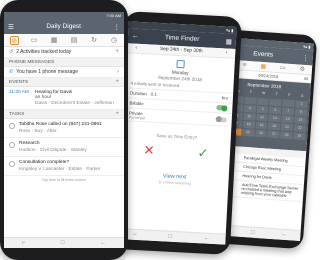 This screenshot has height=260, width=320. I want to click on task-title: Tabitha Rose called on (847) 231-0861, so click(60, 124).